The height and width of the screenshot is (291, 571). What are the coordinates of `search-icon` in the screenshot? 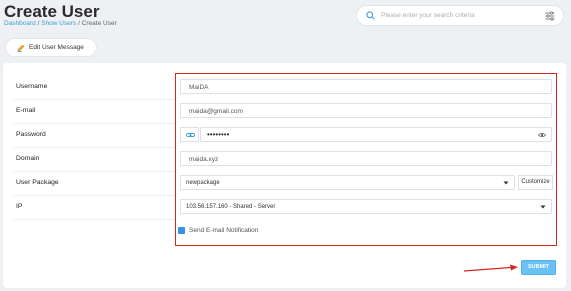 It's located at (370, 15).